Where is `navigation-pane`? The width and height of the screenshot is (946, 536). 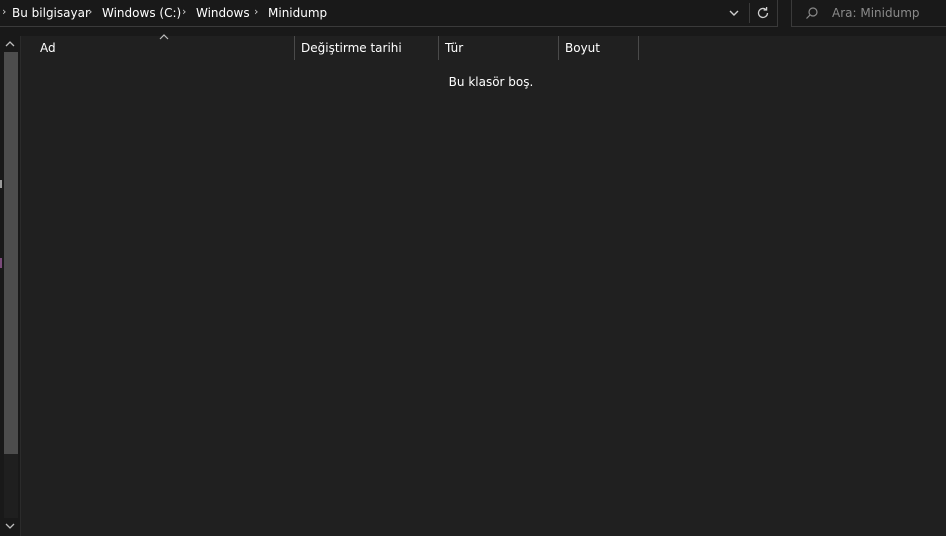 navigation-pane is located at coordinates (10, 286).